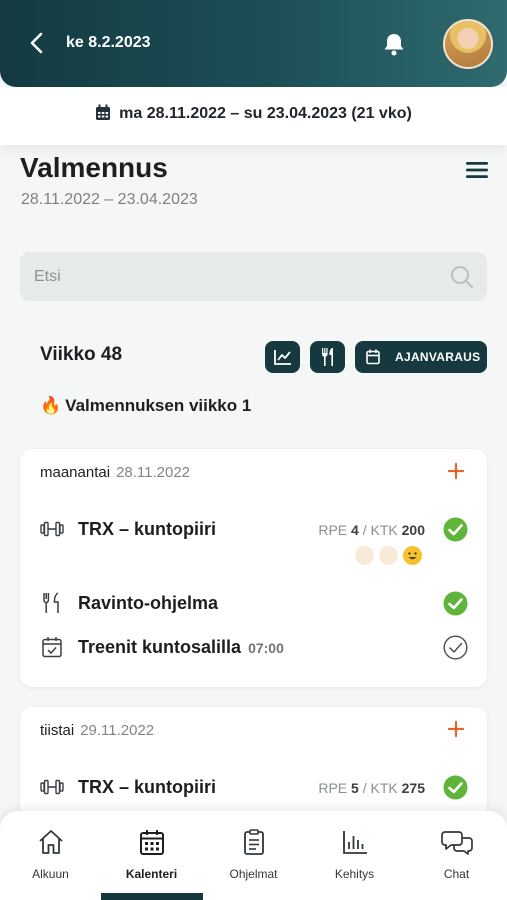 This screenshot has width=507, height=900. I want to click on tab-label: Chat, so click(456, 874).